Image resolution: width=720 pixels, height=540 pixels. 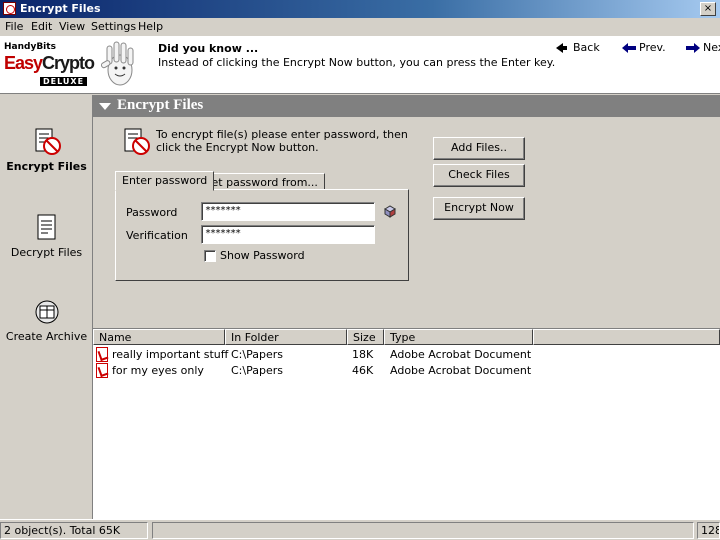 I want to click on product-name: EasyCrypto, so click(x=49, y=63).